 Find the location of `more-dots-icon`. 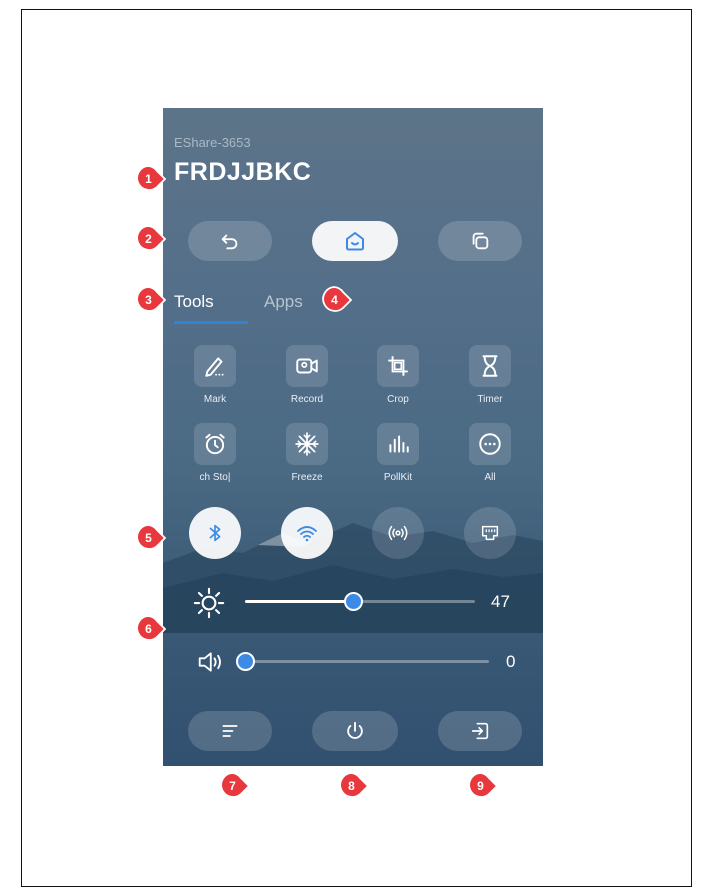

more-dots-icon is located at coordinates (490, 444).